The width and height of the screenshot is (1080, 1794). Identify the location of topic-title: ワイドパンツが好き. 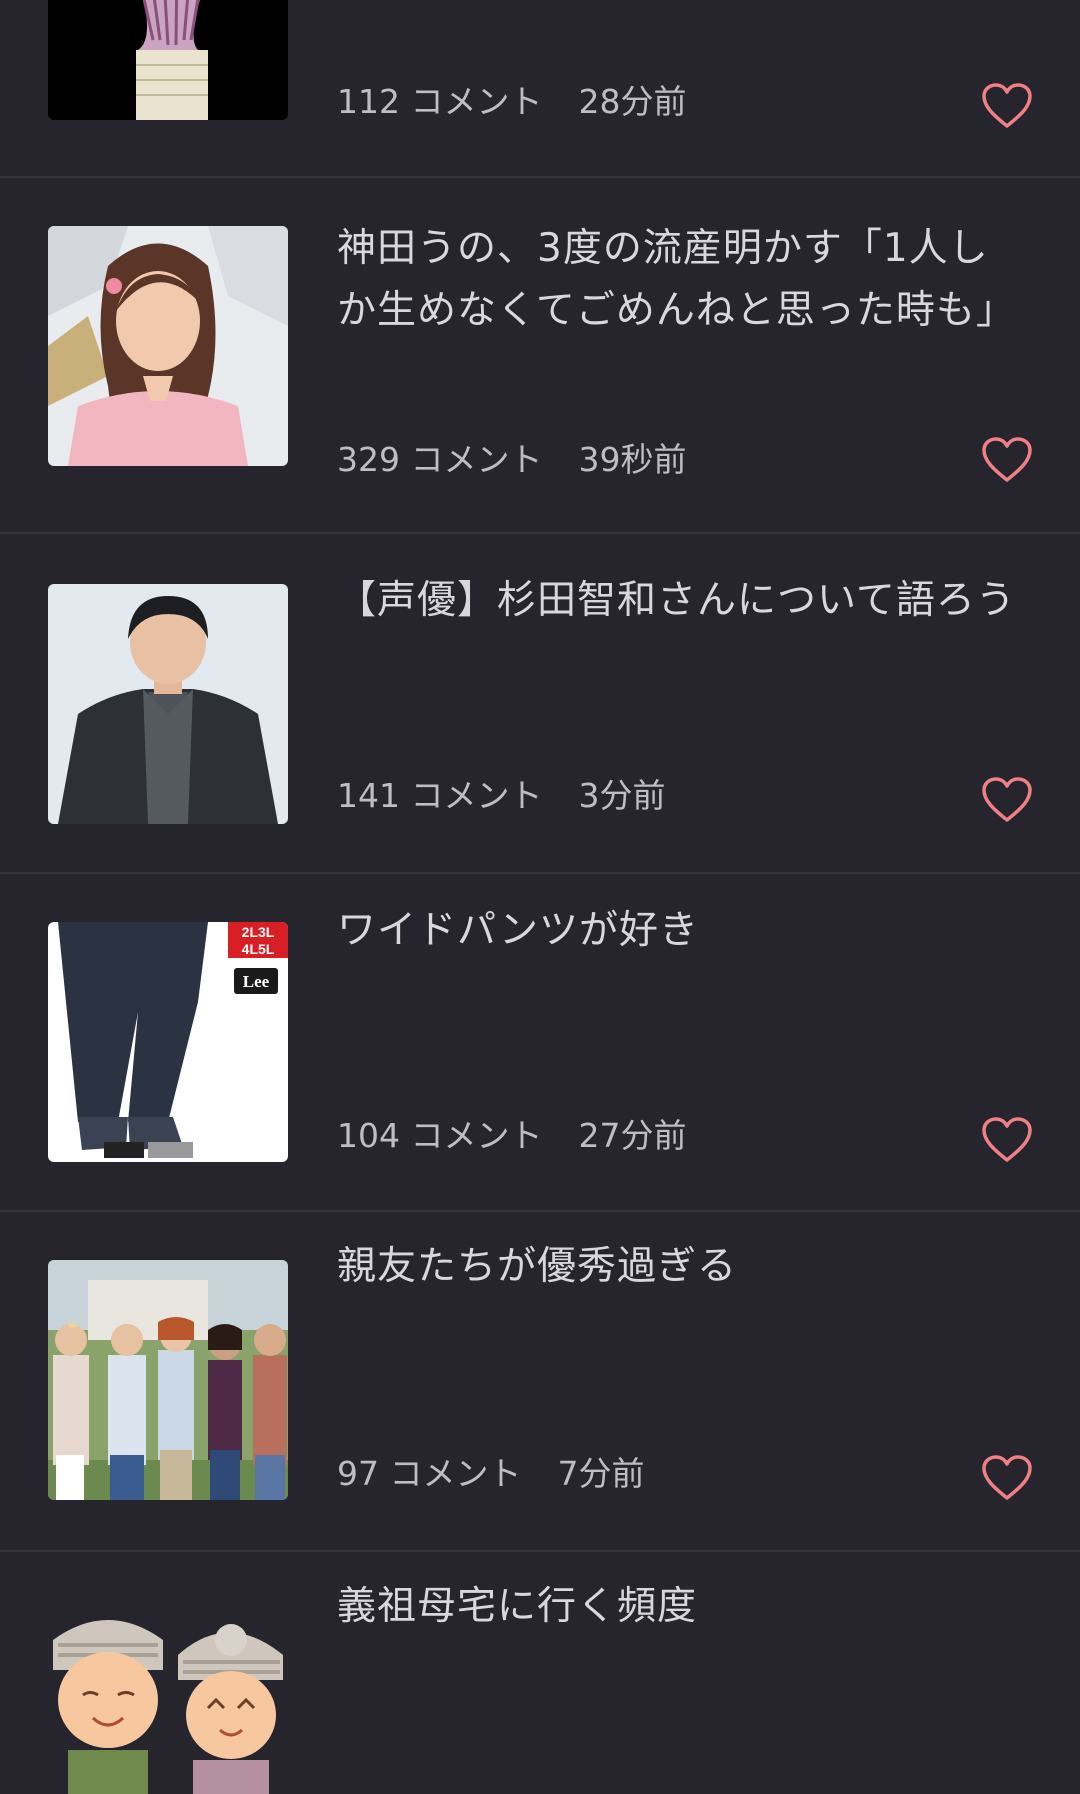
(677, 931).